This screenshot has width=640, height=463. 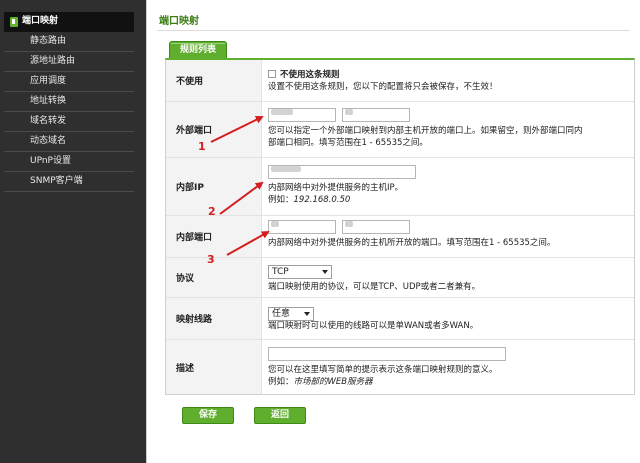 What do you see at coordinates (211, 259) in the screenshot?
I see `annotation-number-3: 3` at bounding box center [211, 259].